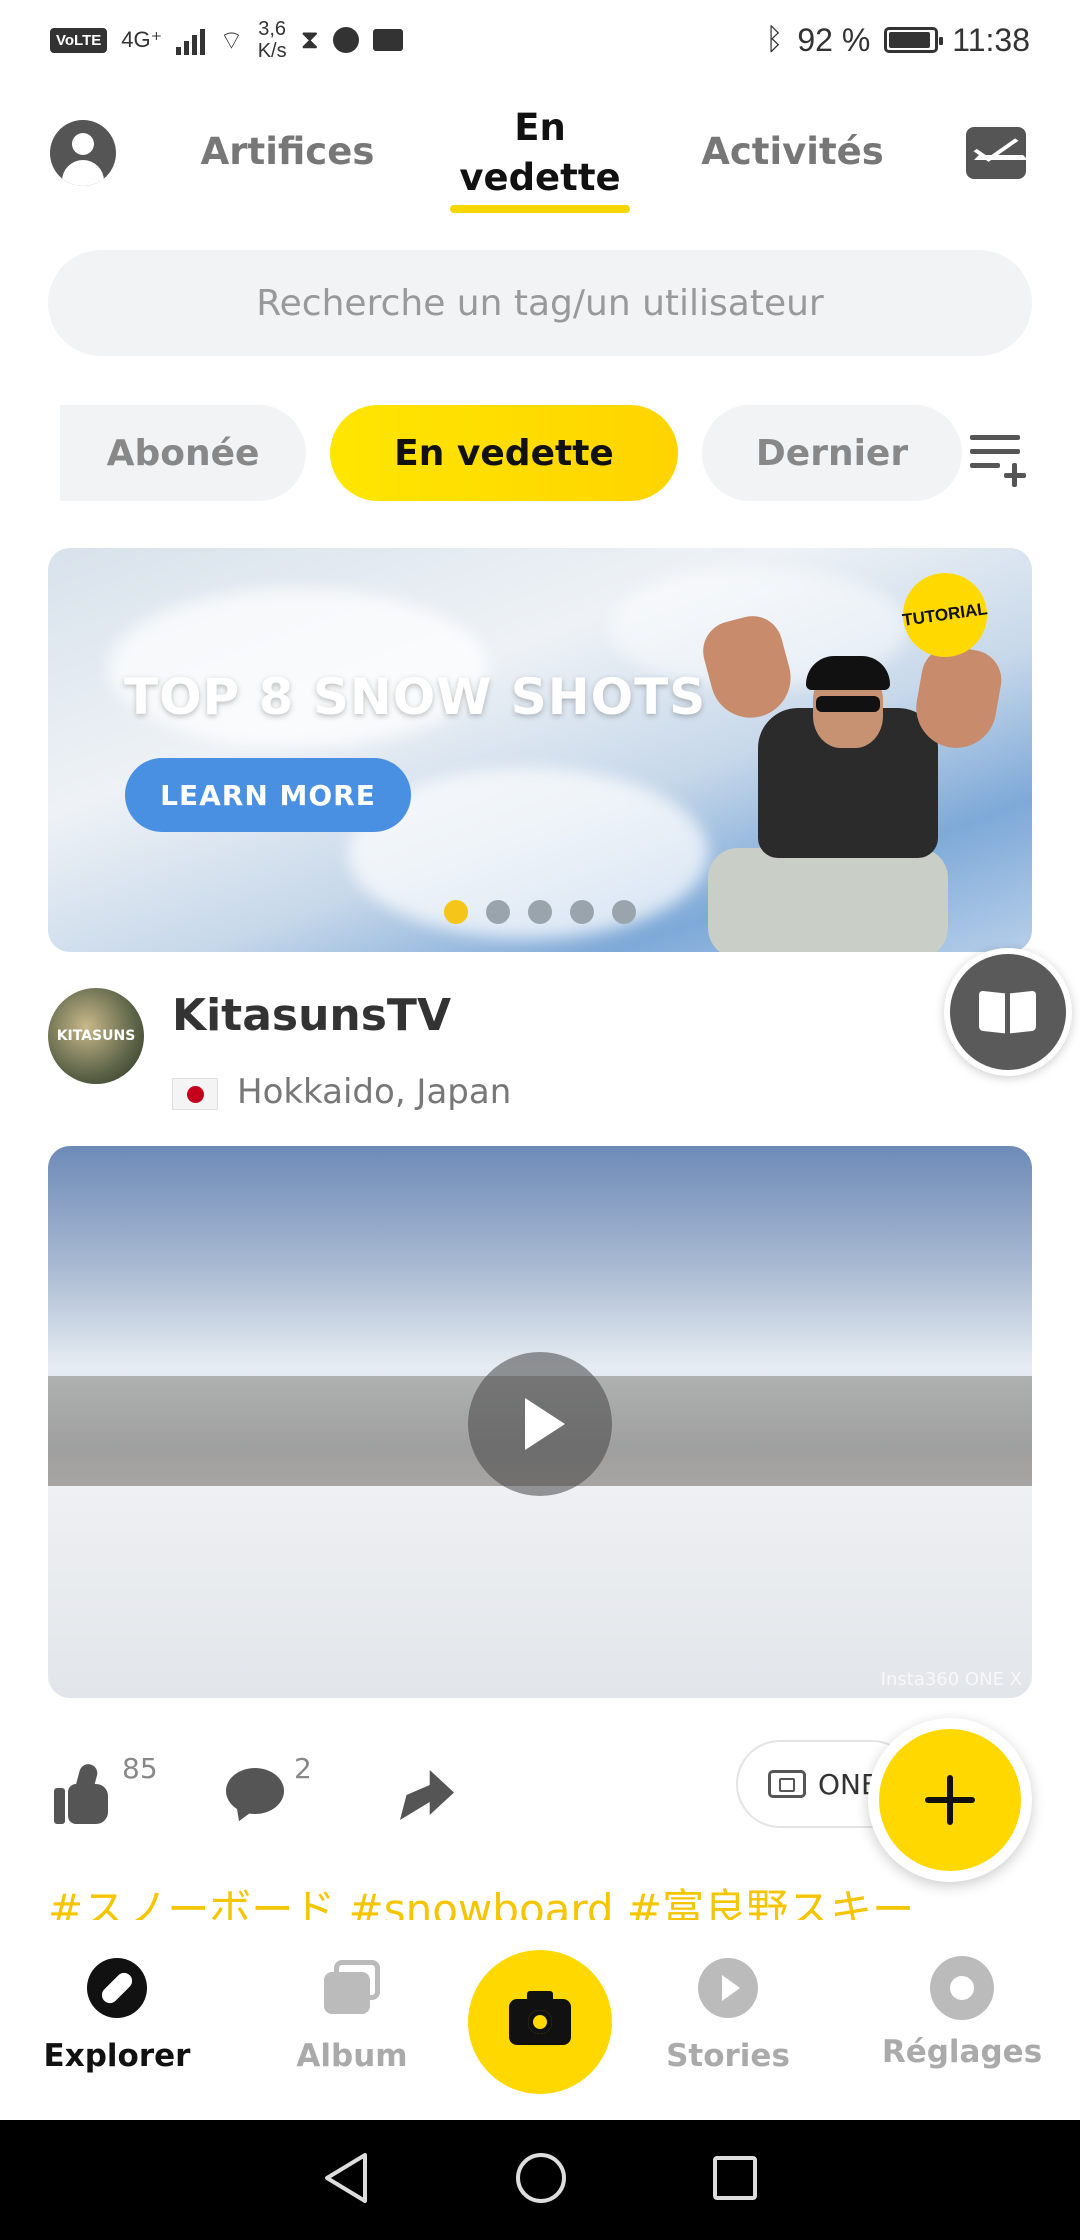  I want to click on nav-explorer-label: Explorer, so click(117, 2056).